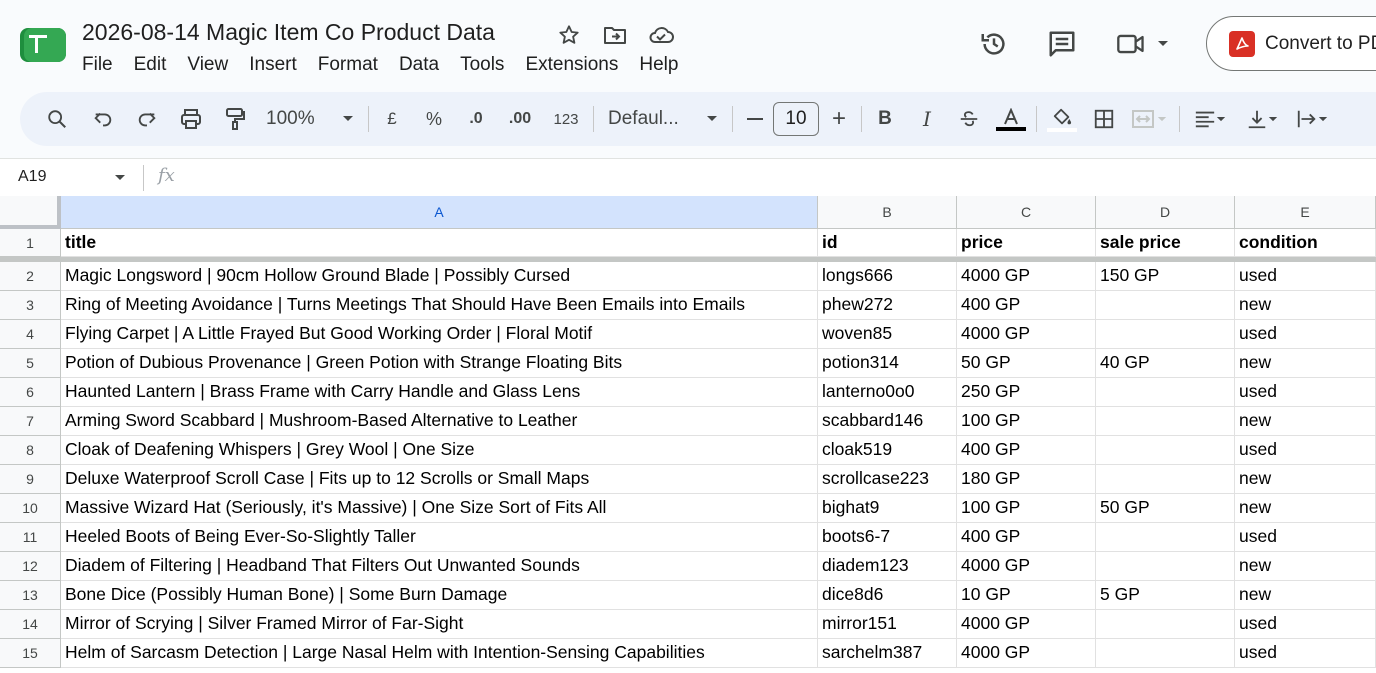 Image resolution: width=1376 pixels, height=673 pixels. What do you see at coordinates (1165, 595) in the screenshot?
I see `table-cell: 5 GP` at bounding box center [1165, 595].